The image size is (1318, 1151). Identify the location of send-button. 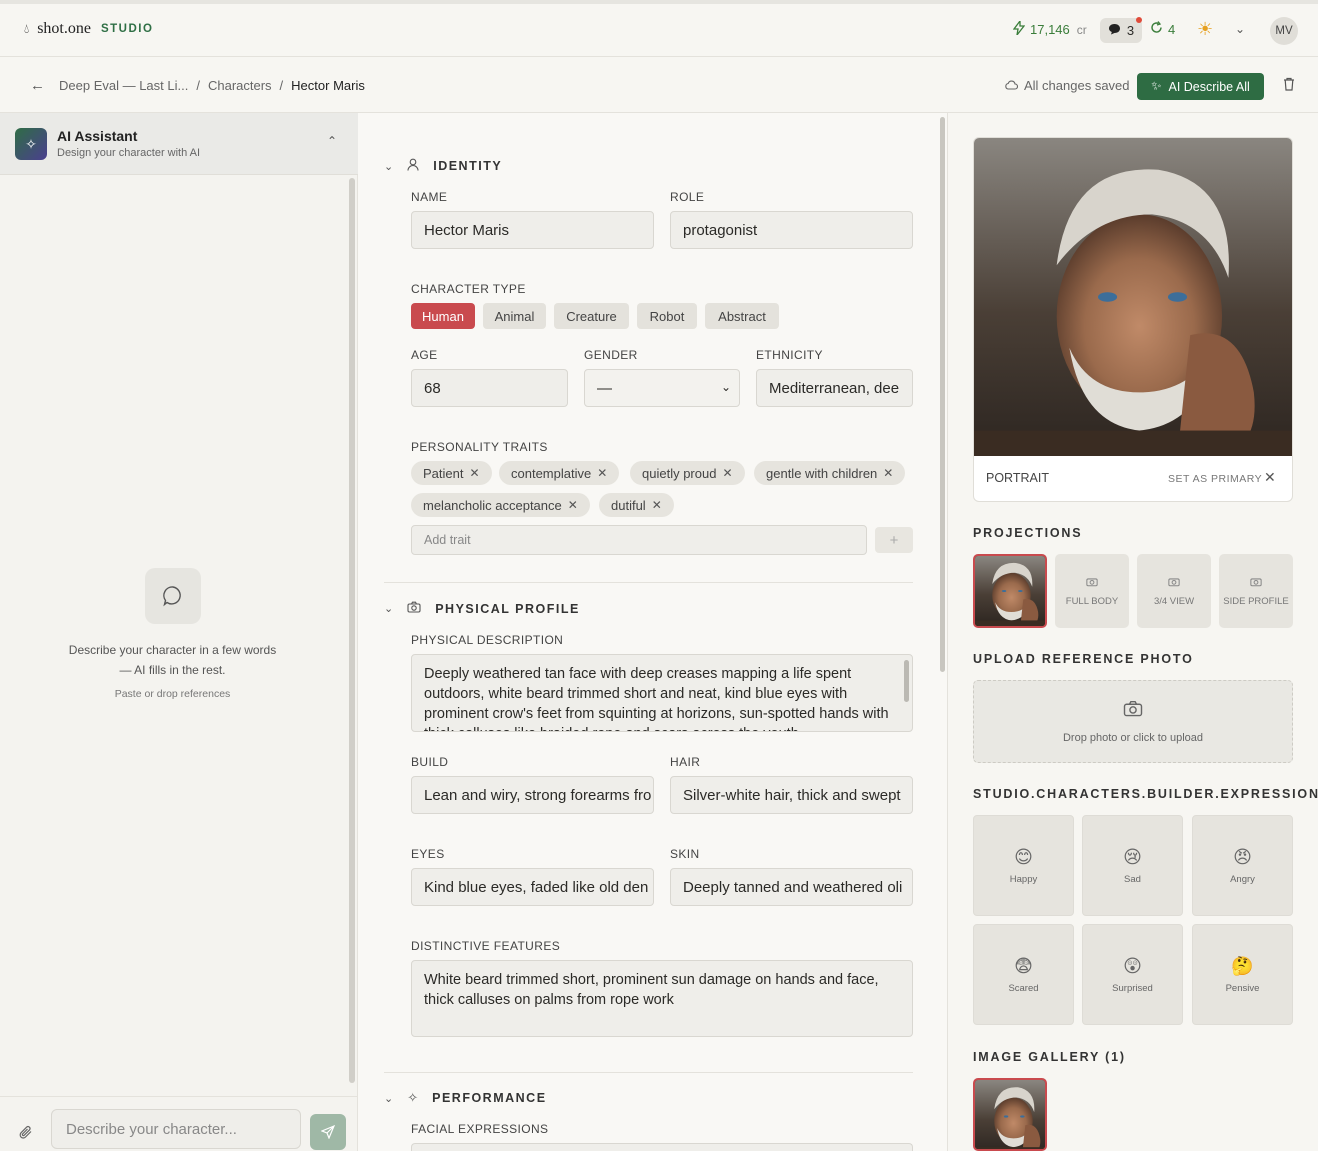
(328, 1132).